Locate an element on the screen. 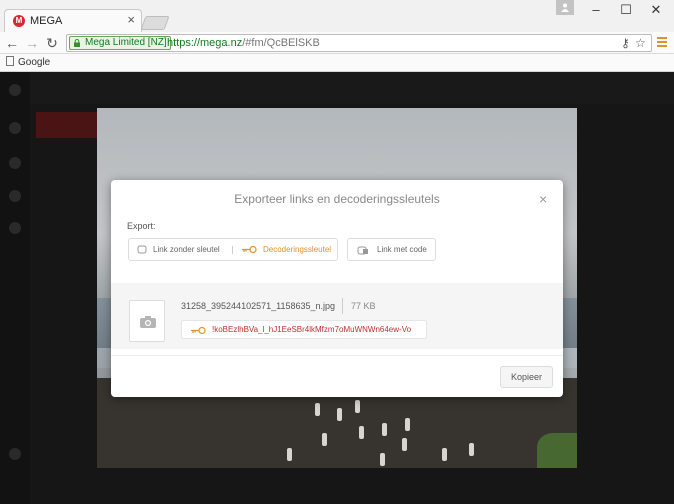  tab-title: MEGA is located at coordinates (46, 21).